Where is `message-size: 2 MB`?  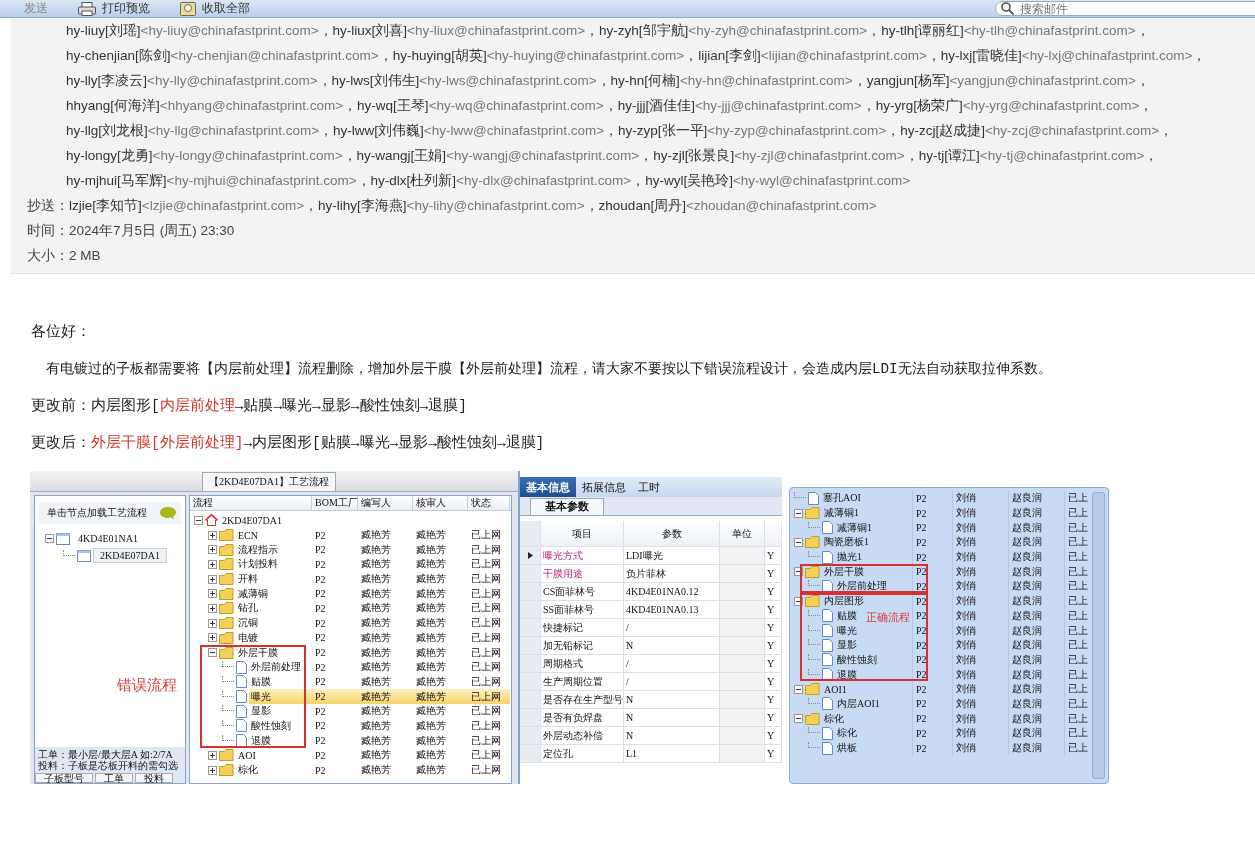 message-size: 2 MB is located at coordinates (85, 255).